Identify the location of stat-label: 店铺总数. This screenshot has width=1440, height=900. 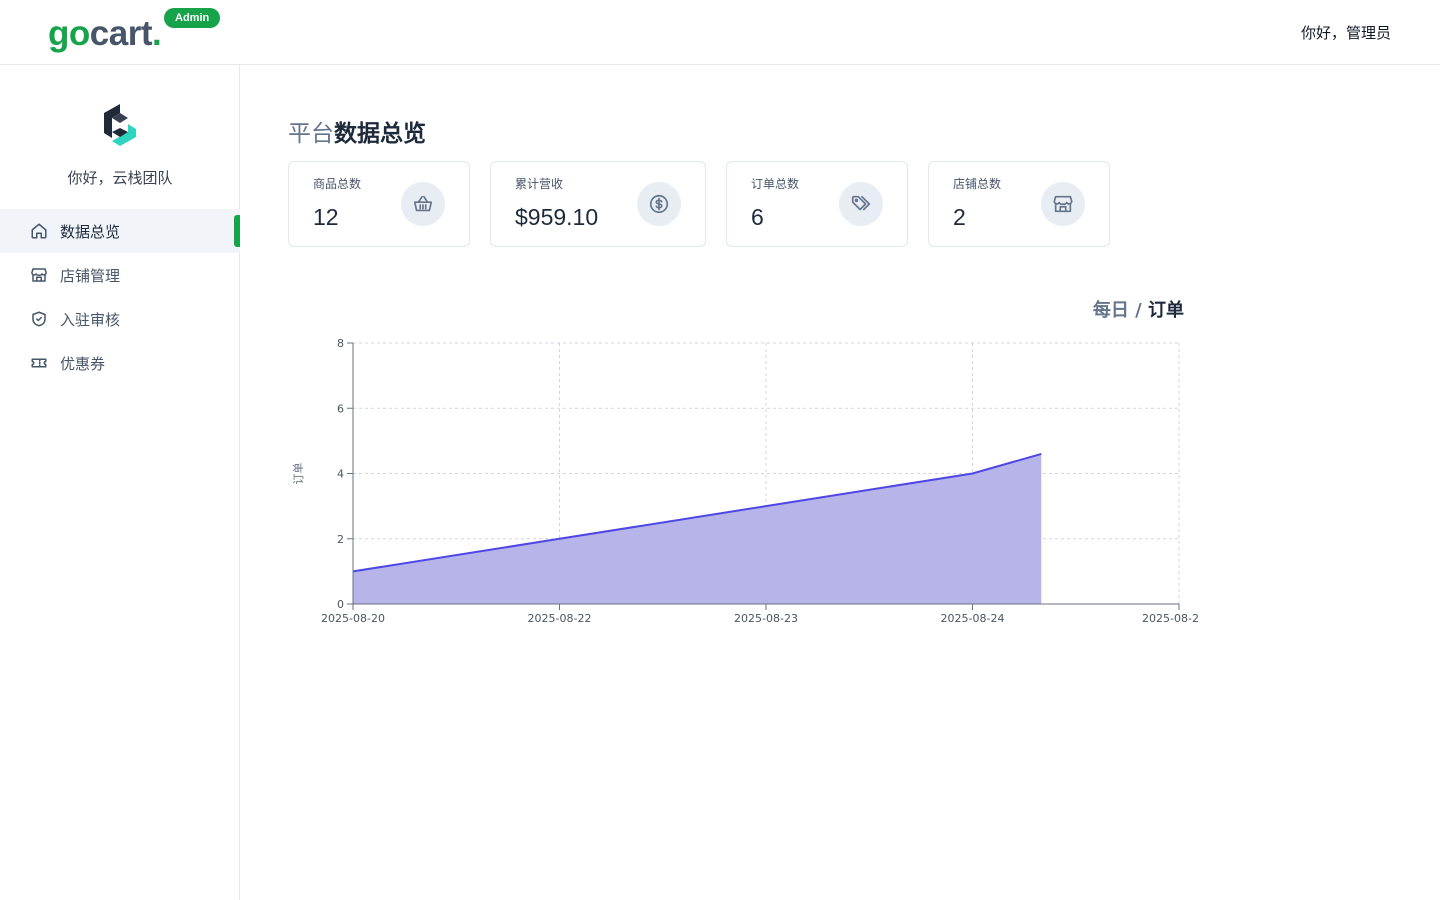
(977, 184).